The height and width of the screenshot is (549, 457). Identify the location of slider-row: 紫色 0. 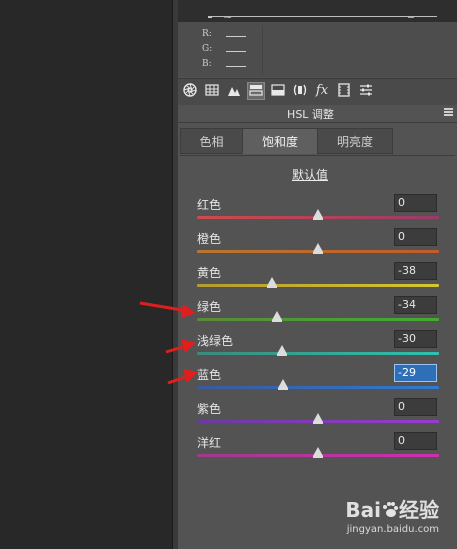
(317, 415).